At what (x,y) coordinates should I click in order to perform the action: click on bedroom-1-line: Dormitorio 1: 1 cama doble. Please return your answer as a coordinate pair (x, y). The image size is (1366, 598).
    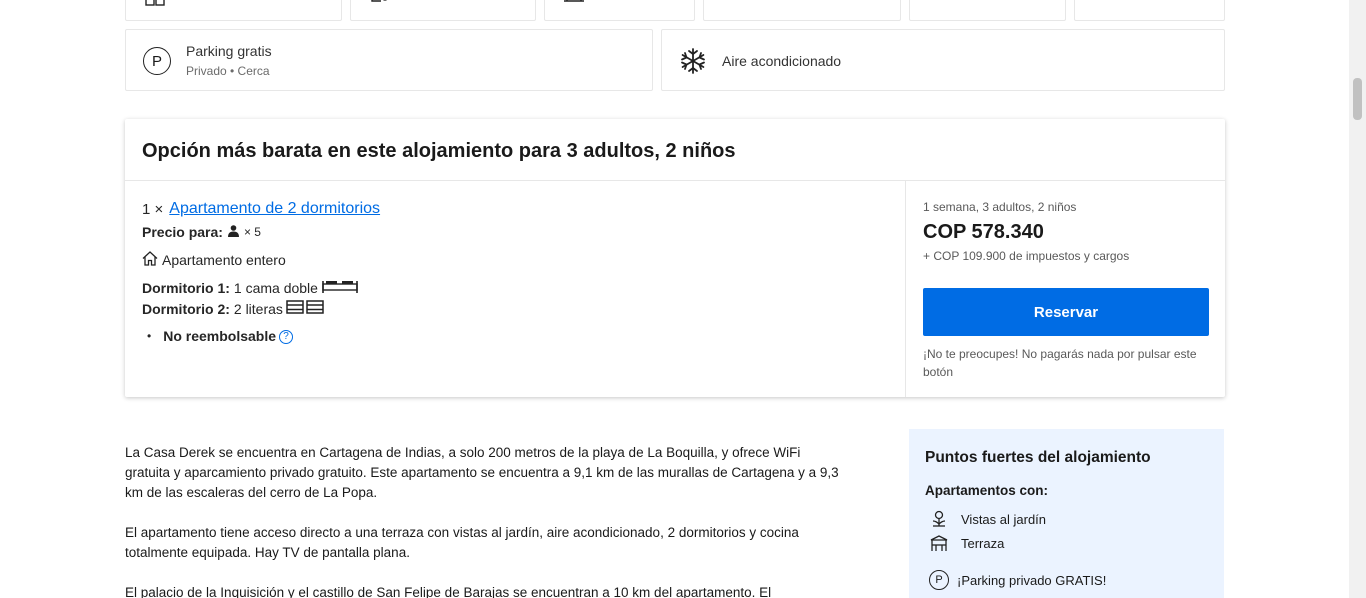
    Looking at the image, I should click on (250, 287).